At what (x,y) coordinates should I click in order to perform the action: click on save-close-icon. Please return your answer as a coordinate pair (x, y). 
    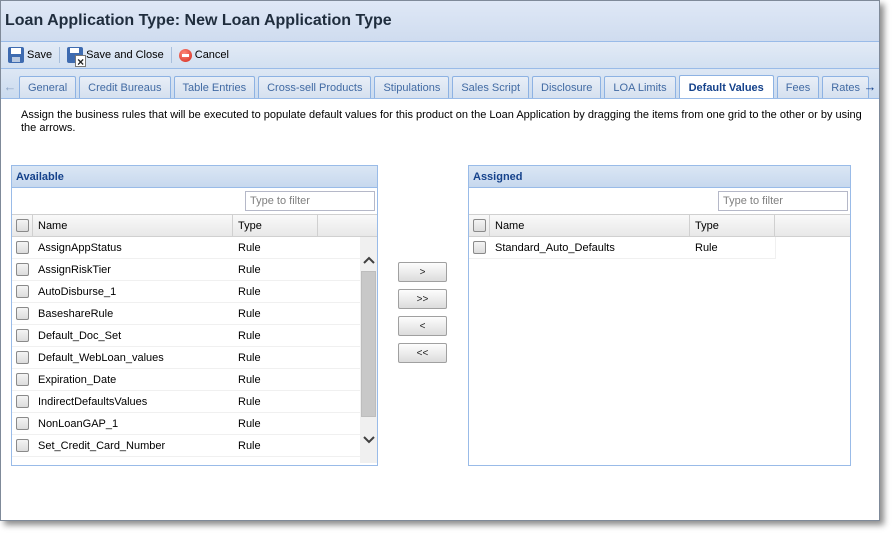
    Looking at the image, I should click on (77, 57).